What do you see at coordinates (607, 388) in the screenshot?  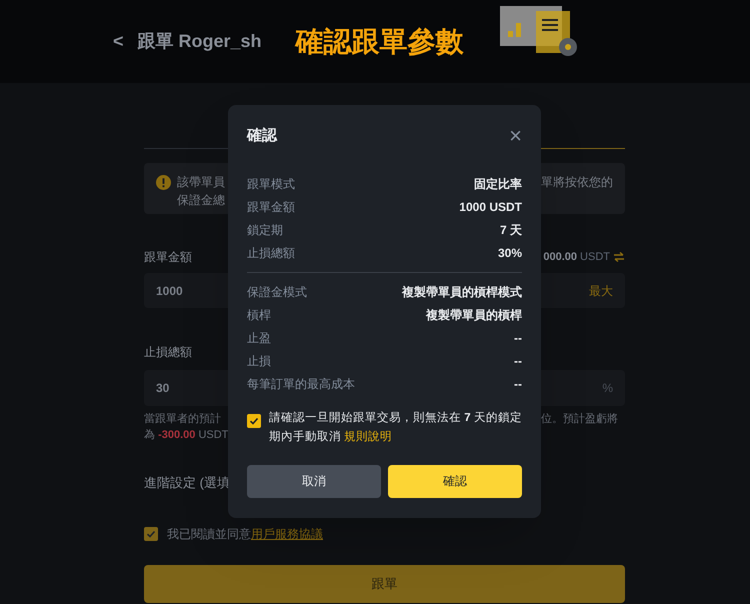 I see `percent-unit: %` at bounding box center [607, 388].